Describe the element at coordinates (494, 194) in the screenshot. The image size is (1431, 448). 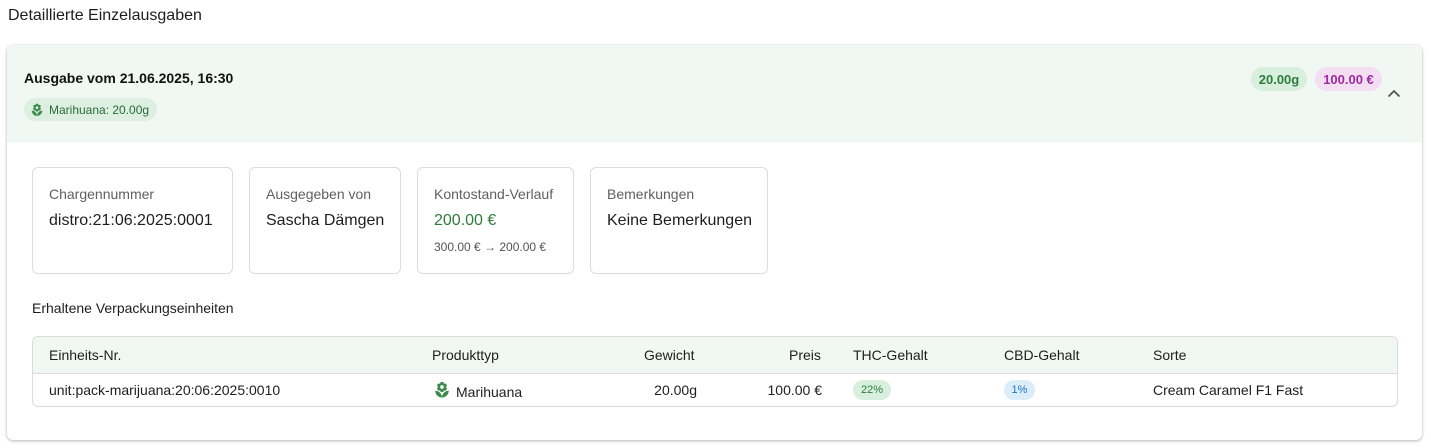
I see `balance-history-label: Kontostand-Verlauf` at that location.